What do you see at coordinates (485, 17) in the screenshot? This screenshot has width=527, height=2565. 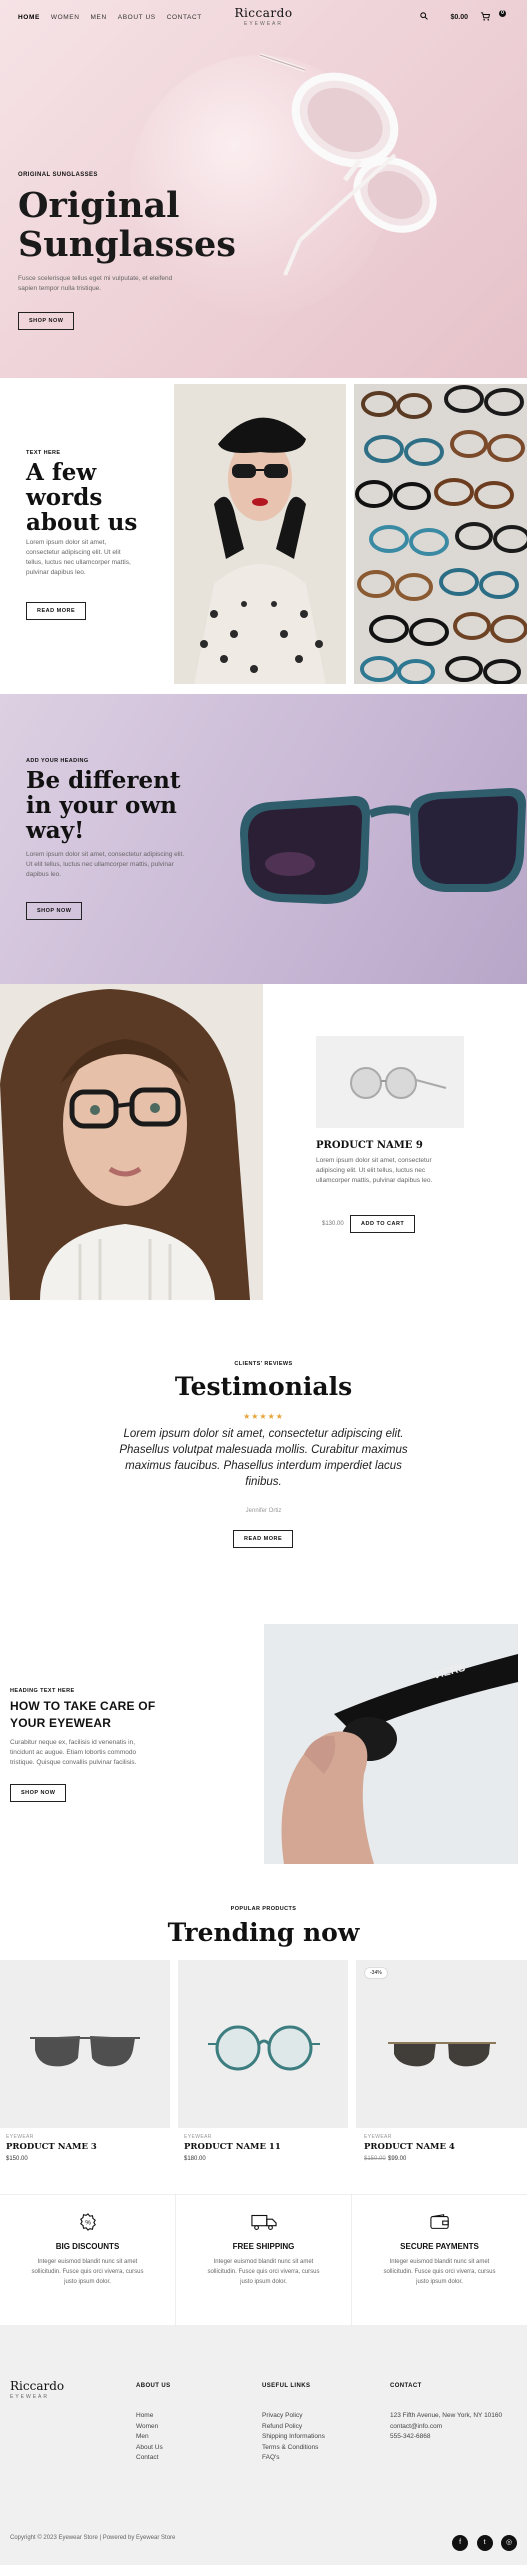 I see `cart-icon` at bounding box center [485, 17].